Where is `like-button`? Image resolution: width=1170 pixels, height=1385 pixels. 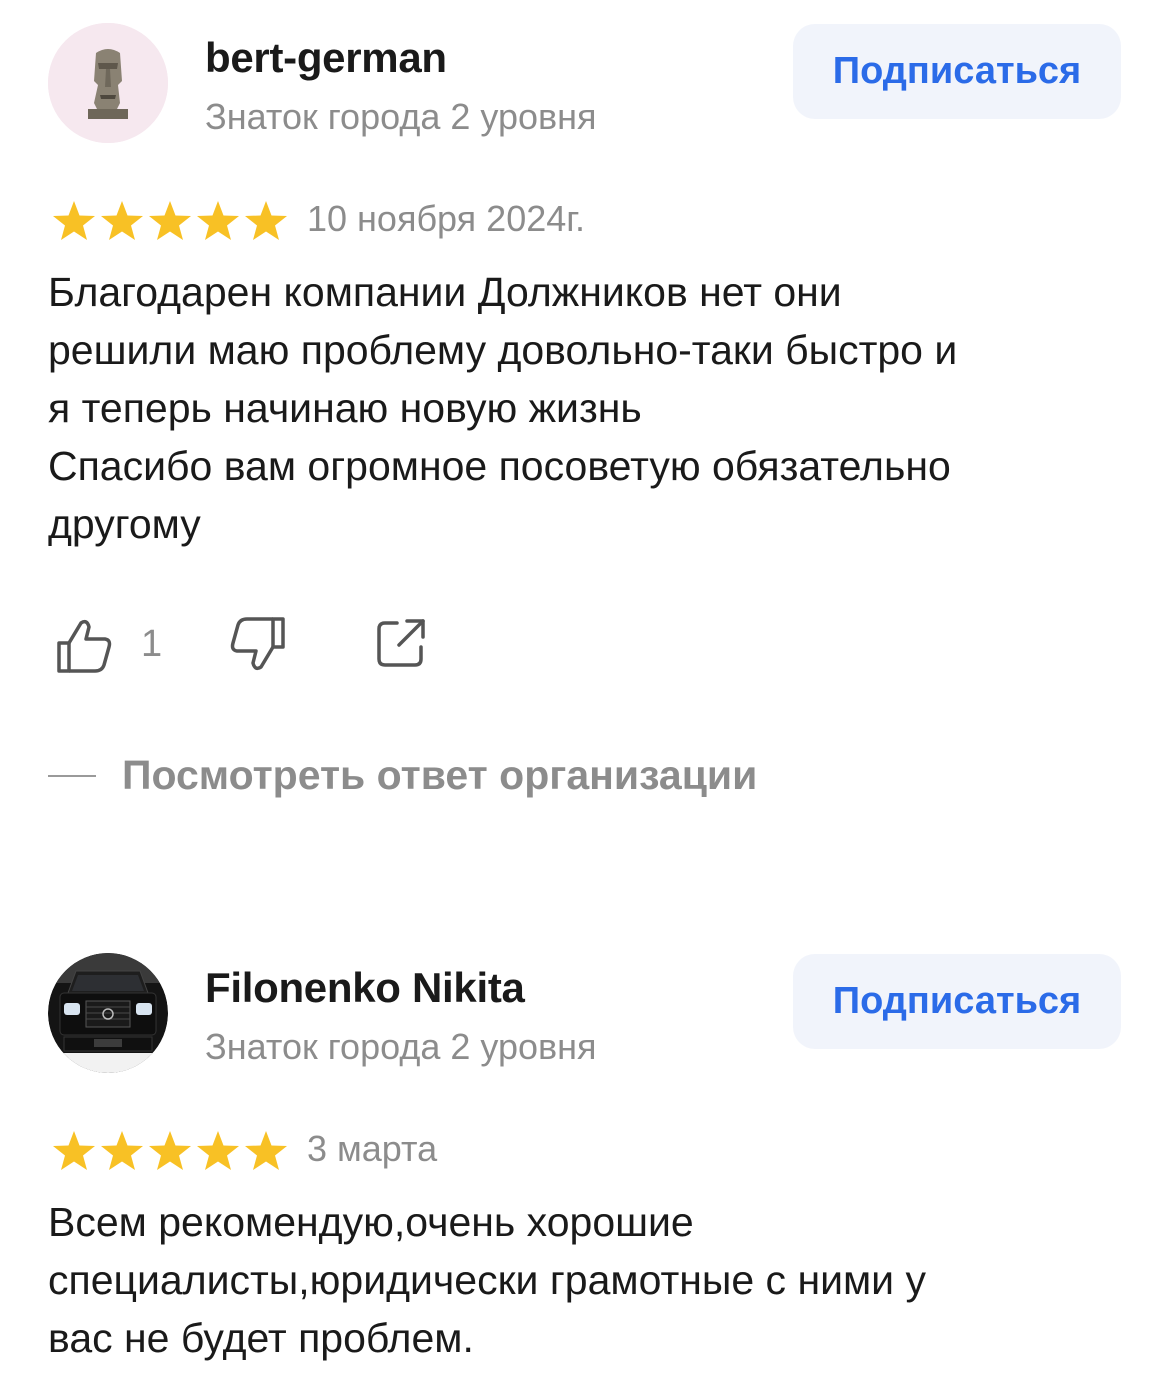
like-button is located at coordinates (85, 645).